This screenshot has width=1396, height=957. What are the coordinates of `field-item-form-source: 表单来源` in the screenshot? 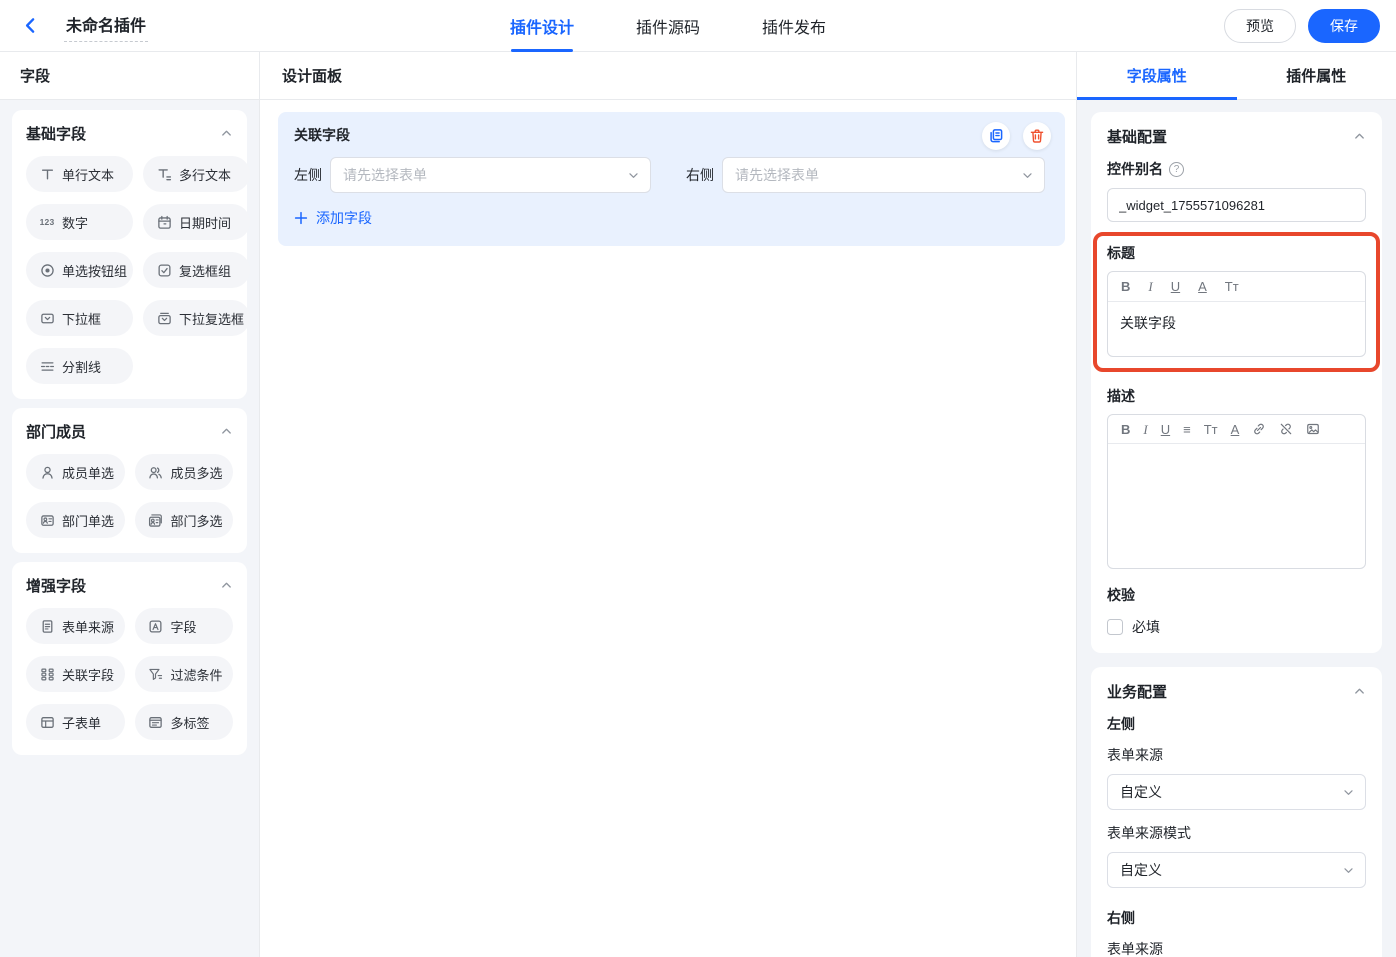 It's located at (75, 626).